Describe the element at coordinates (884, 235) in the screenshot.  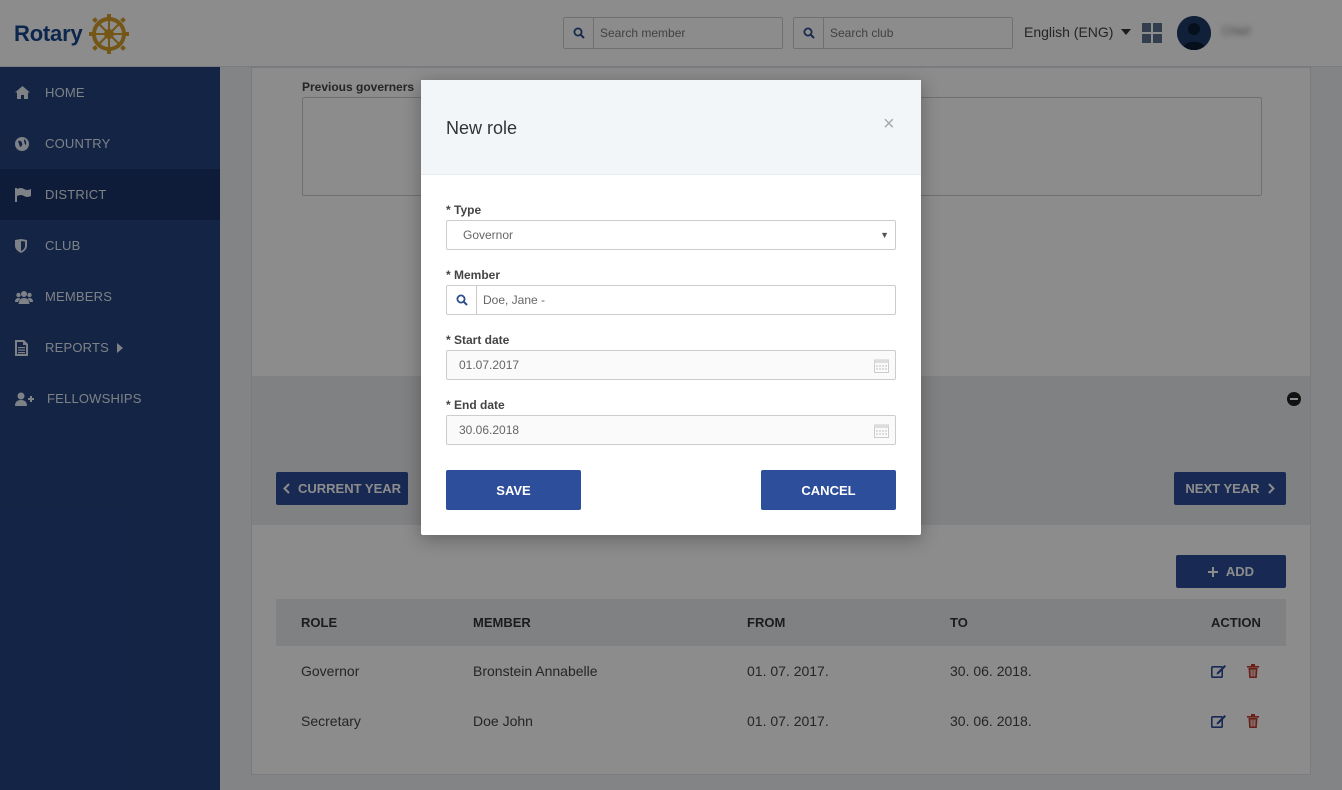
I see `dropdown-arrow-icon: ▼` at that location.